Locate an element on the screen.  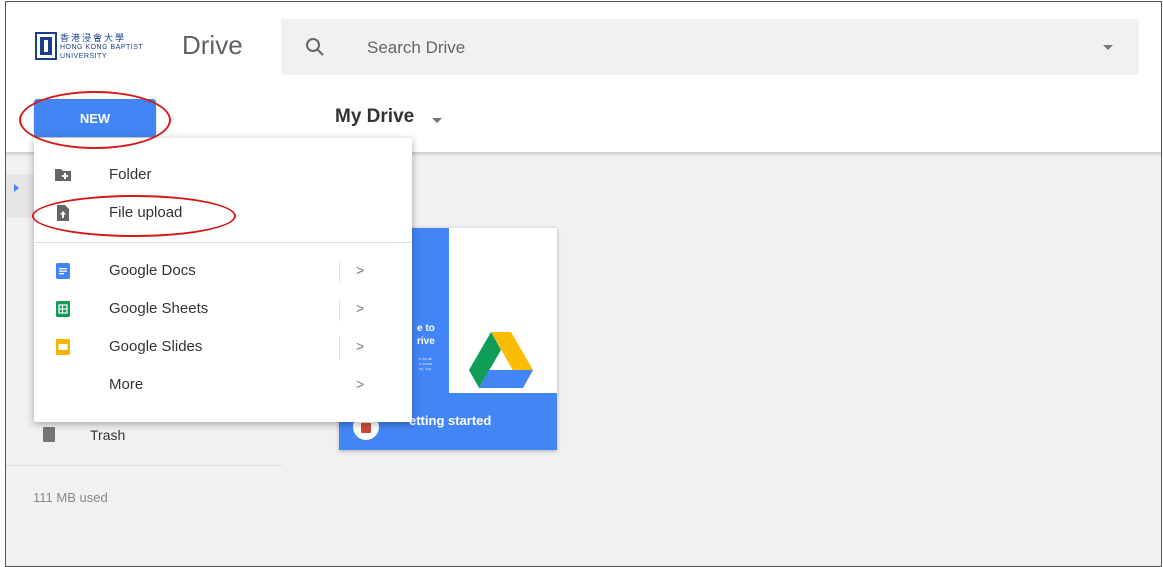
menu-item-more: More > is located at coordinates (223, 385).